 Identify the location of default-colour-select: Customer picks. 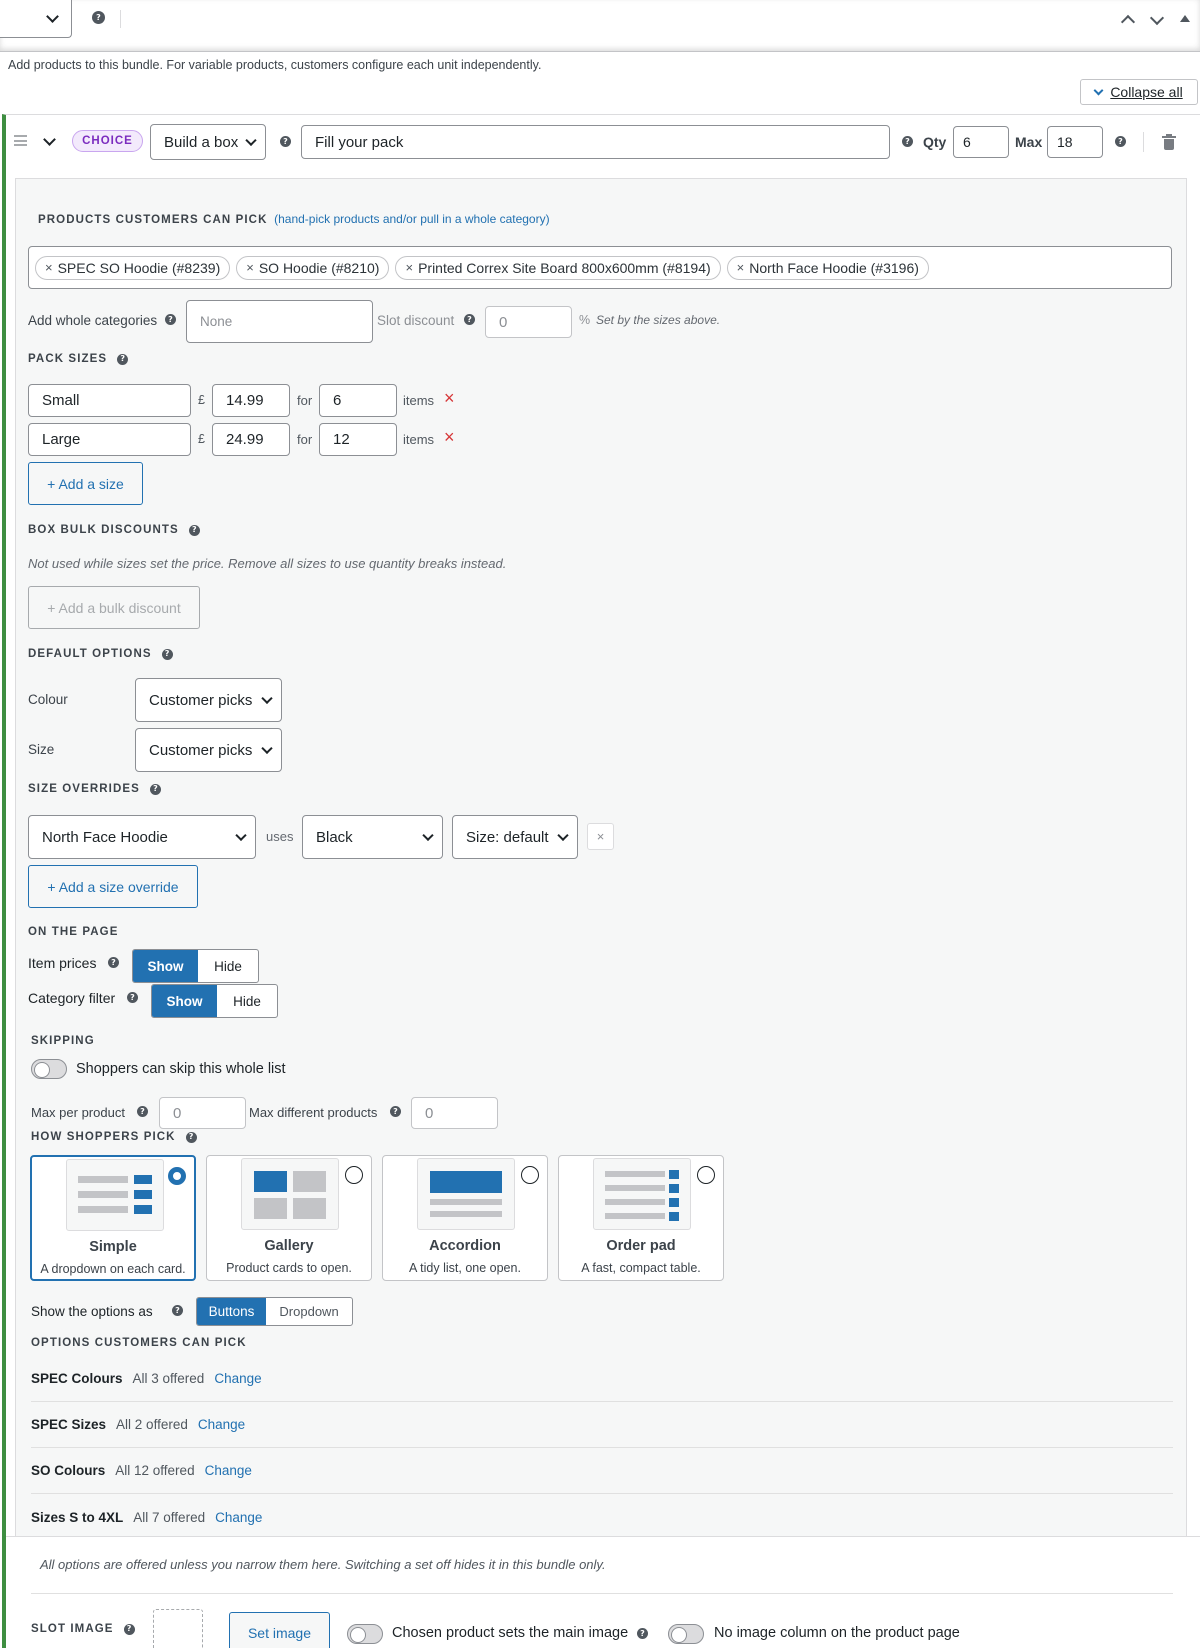
(208, 700).